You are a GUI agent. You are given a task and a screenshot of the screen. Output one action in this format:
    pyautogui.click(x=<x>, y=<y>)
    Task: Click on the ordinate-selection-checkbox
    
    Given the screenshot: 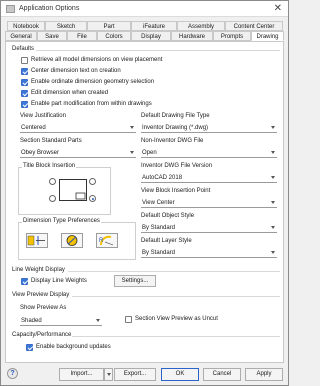 What is the action you would take?
    pyautogui.click(x=24, y=82)
    